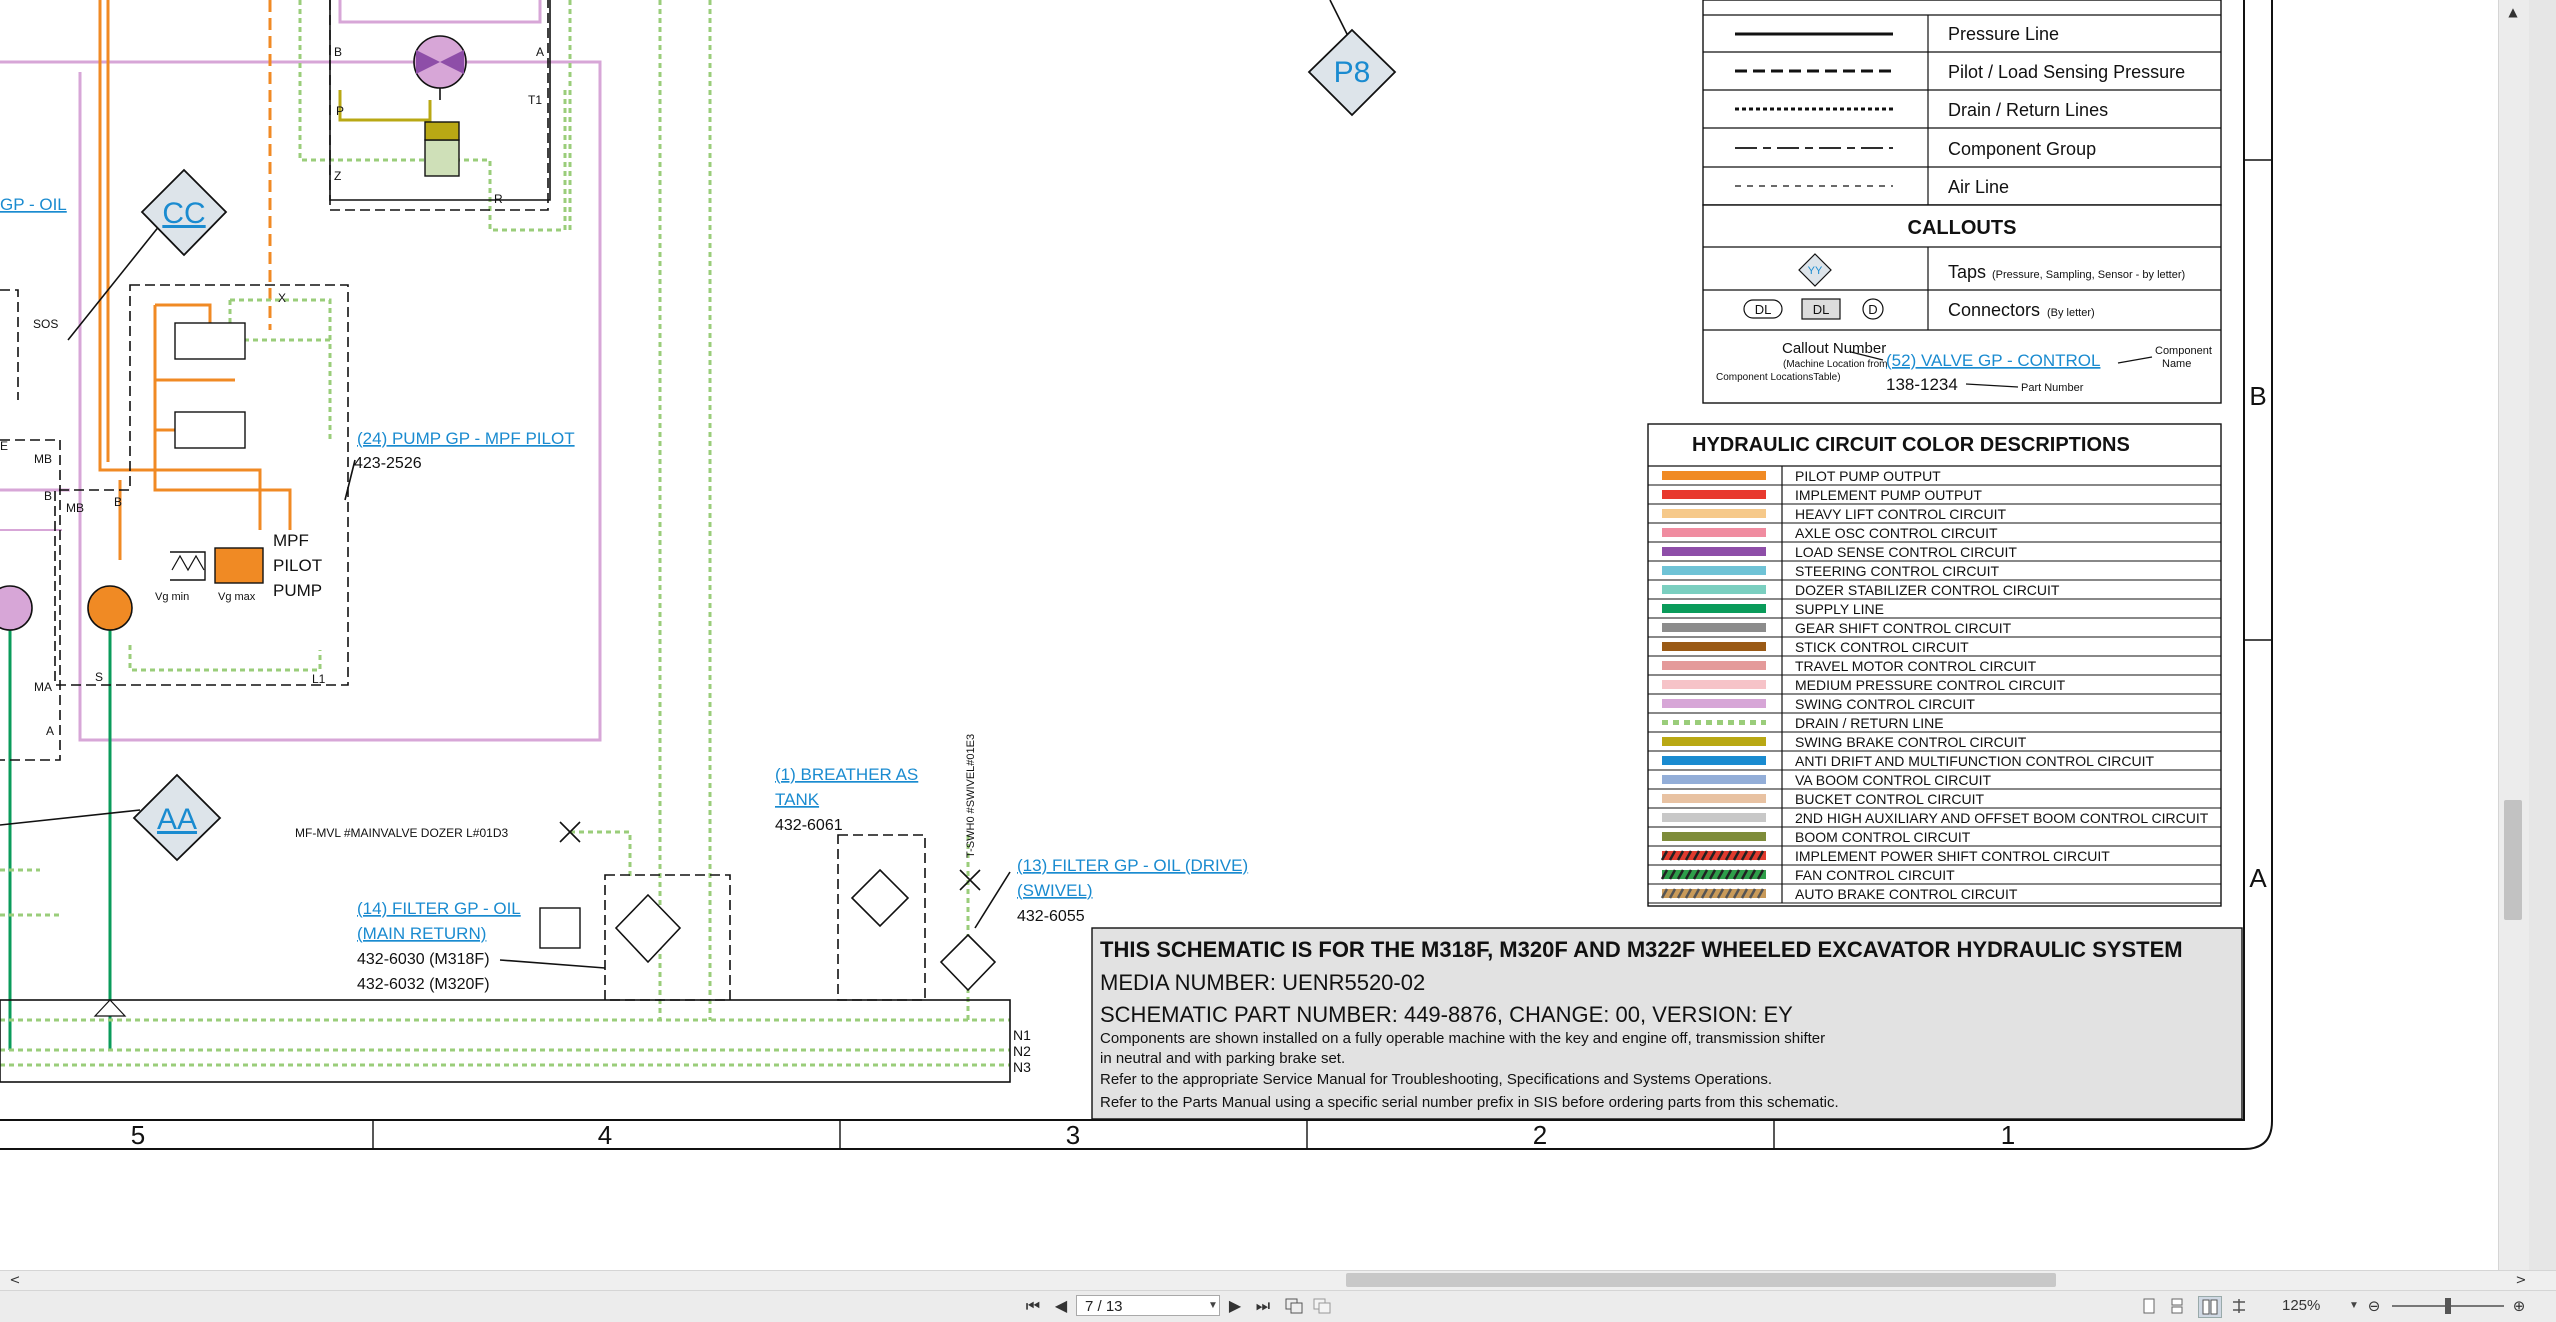 Image resolution: width=2556 pixels, height=1322 pixels. I want to click on next-page-icon: ▶, so click(1235, 1306).